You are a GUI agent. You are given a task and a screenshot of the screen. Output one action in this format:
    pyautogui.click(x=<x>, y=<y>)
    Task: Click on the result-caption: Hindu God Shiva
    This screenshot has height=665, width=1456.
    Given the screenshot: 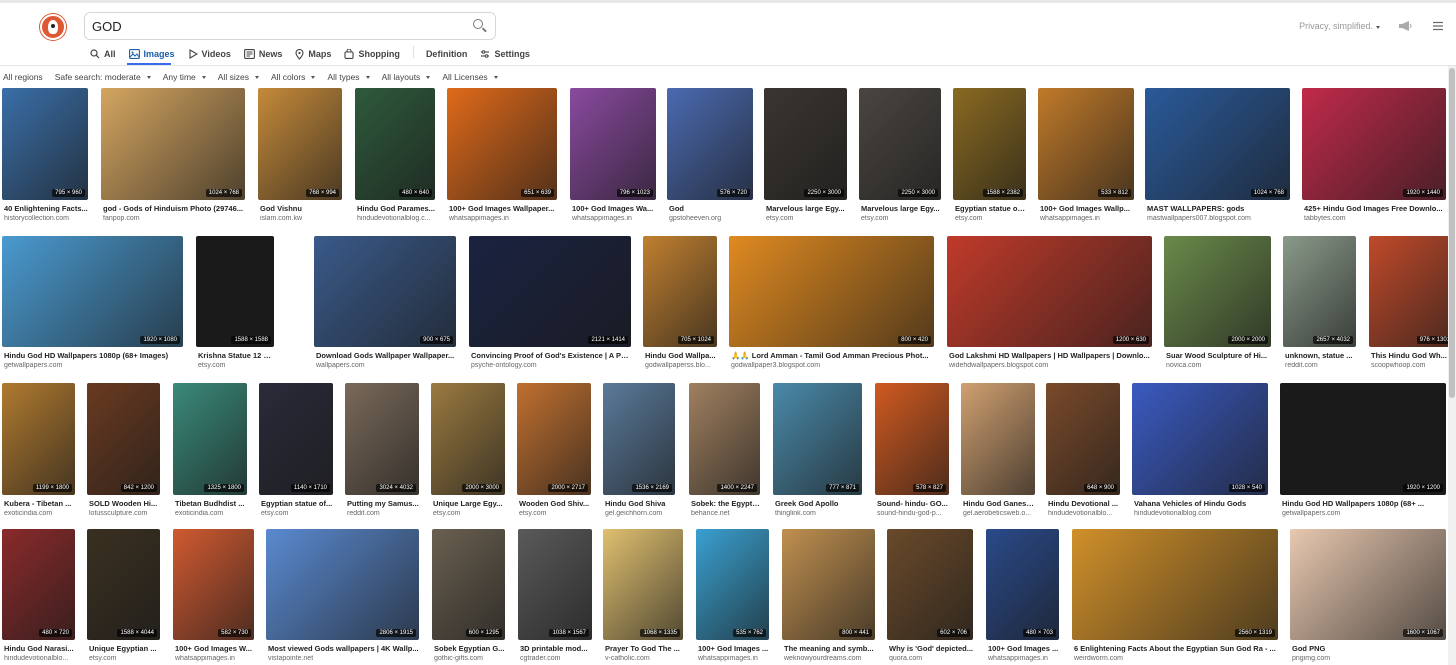 What is the action you would take?
    pyautogui.click(x=640, y=503)
    